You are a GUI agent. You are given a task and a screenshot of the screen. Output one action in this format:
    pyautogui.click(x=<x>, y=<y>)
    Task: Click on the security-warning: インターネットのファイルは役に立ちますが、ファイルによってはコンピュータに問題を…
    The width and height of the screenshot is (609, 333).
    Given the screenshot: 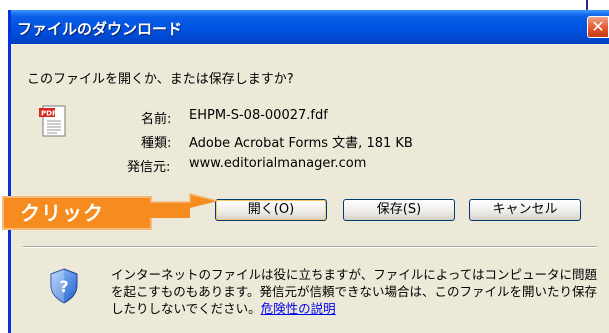 What is the action you would take?
    pyautogui.click(x=356, y=291)
    